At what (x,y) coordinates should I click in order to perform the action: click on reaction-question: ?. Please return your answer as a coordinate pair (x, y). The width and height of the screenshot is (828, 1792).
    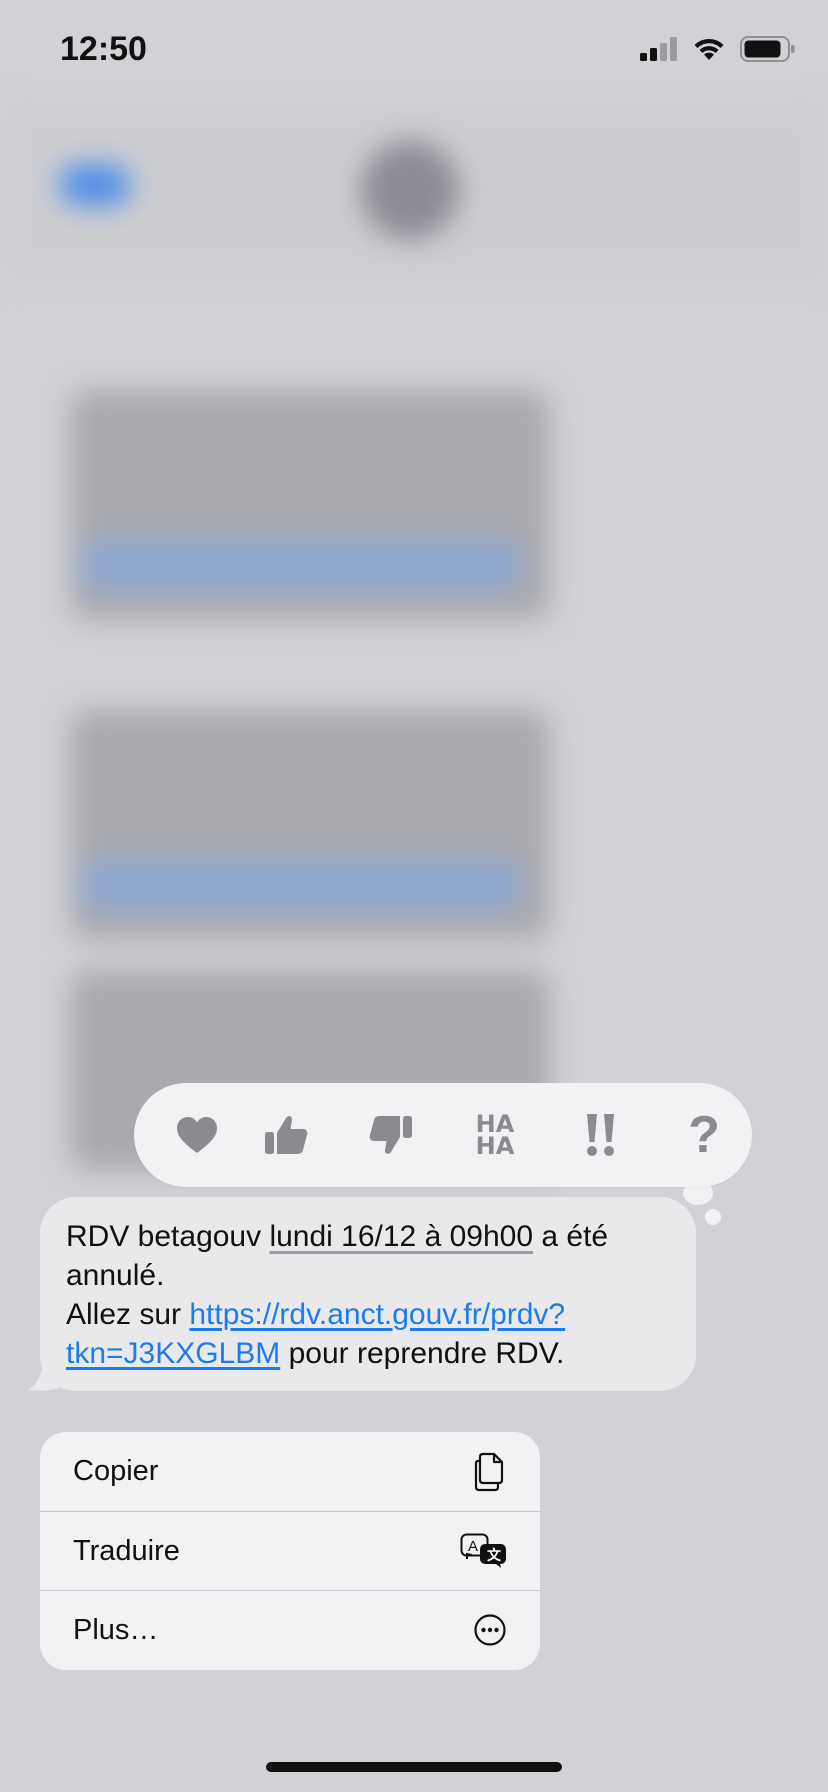
    Looking at the image, I should click on (704, 1135).